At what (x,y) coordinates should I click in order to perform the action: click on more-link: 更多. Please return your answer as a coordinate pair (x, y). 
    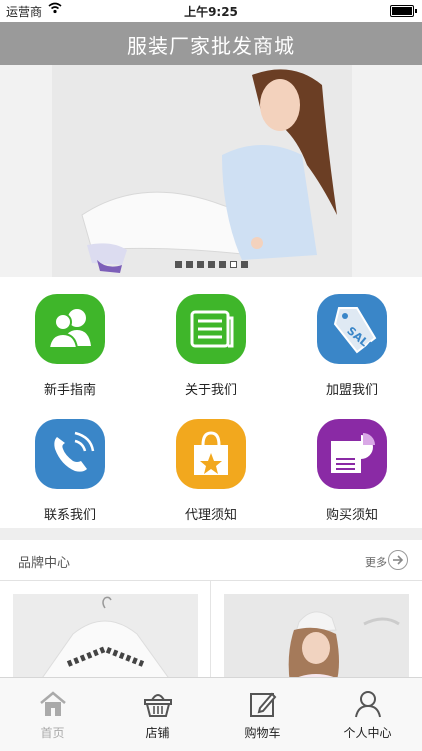
    Looking at the image, I should click on (376, 562).